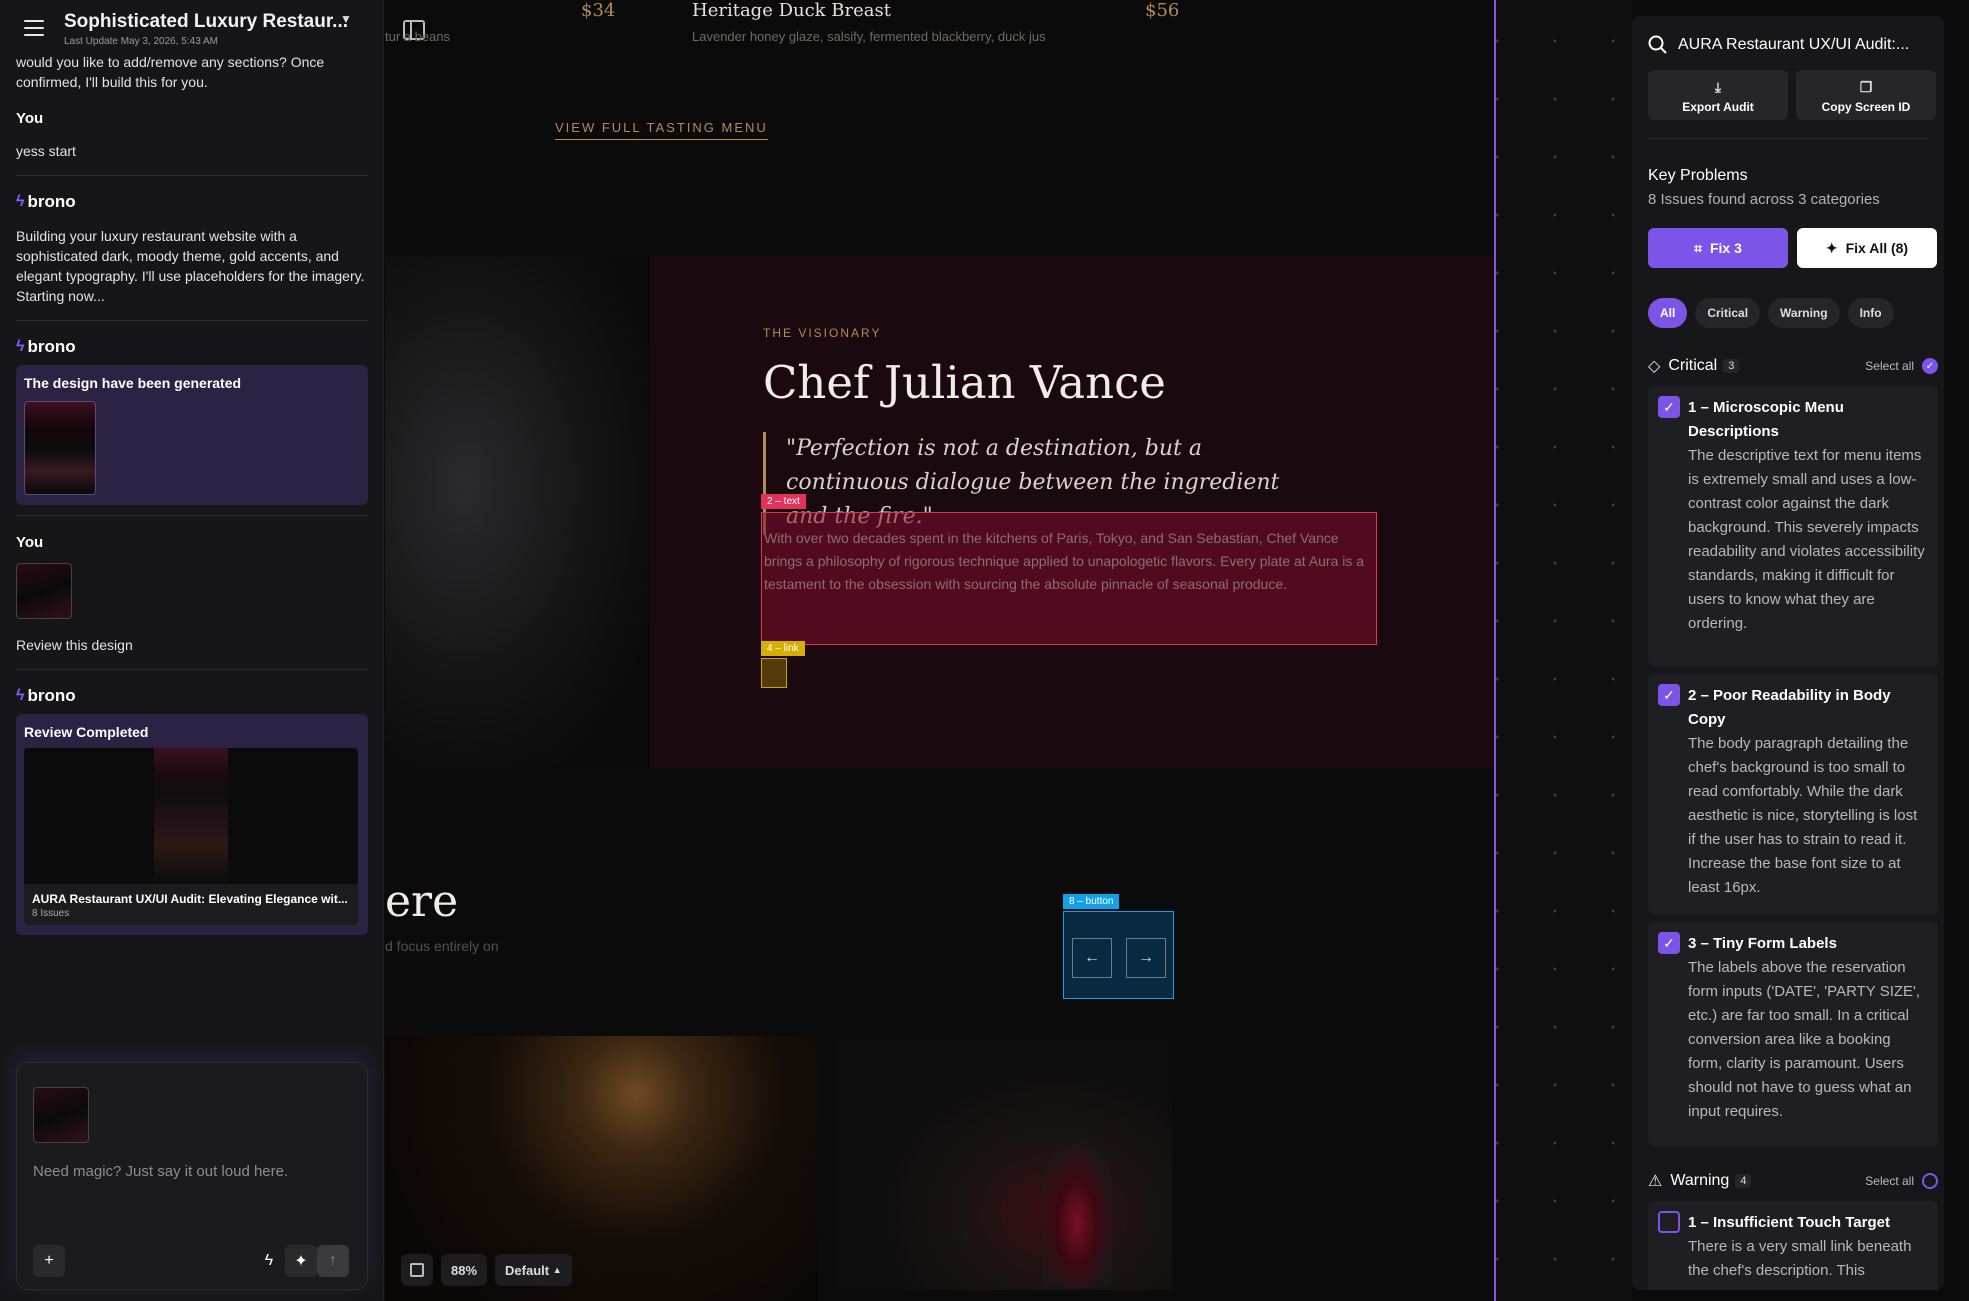 The image size is (1969, 1301). I want to click on highlight-tag-link: 4 – link, so click(783, 648).